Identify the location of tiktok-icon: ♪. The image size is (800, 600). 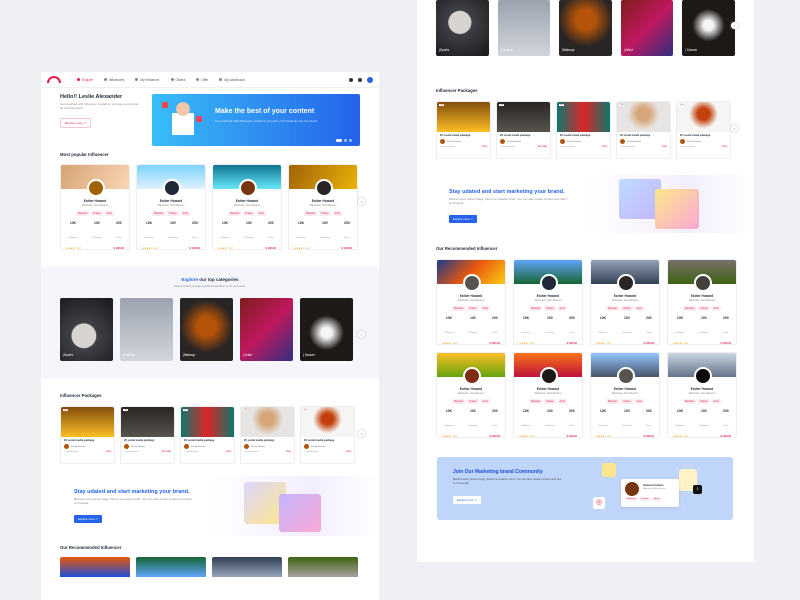
(697, 489).